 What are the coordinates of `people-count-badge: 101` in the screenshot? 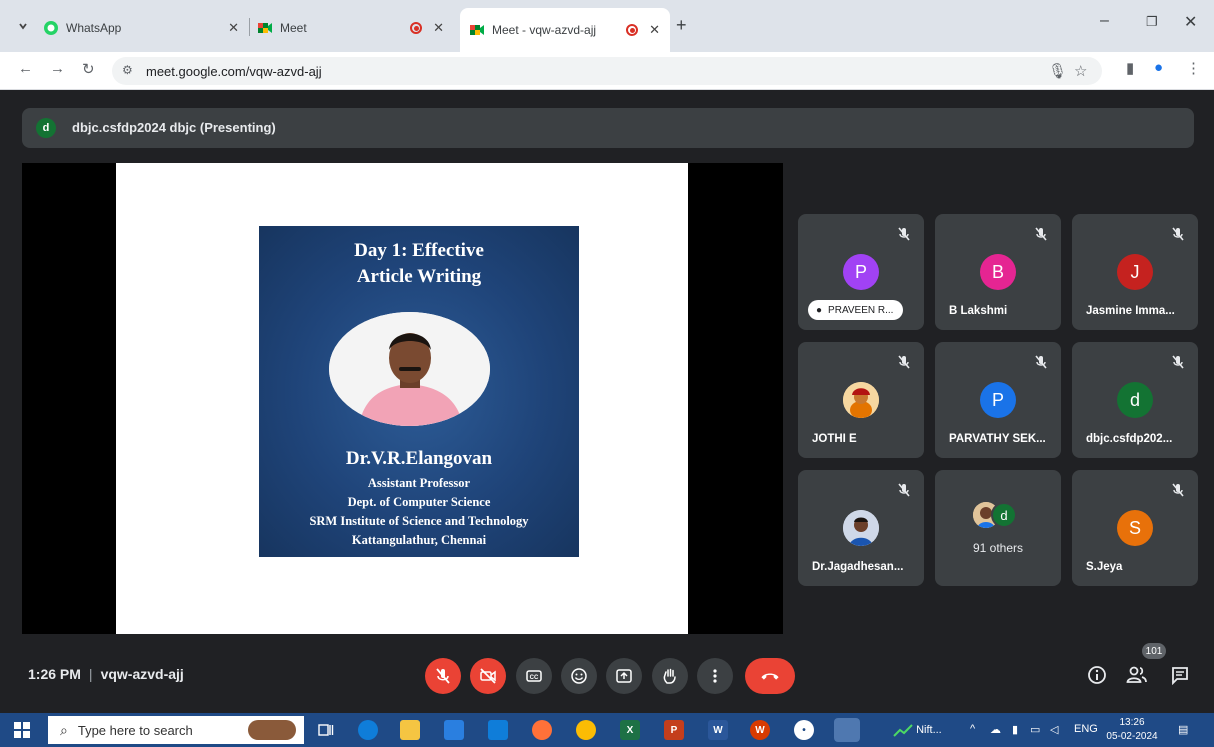 It's located at (1154, 651).